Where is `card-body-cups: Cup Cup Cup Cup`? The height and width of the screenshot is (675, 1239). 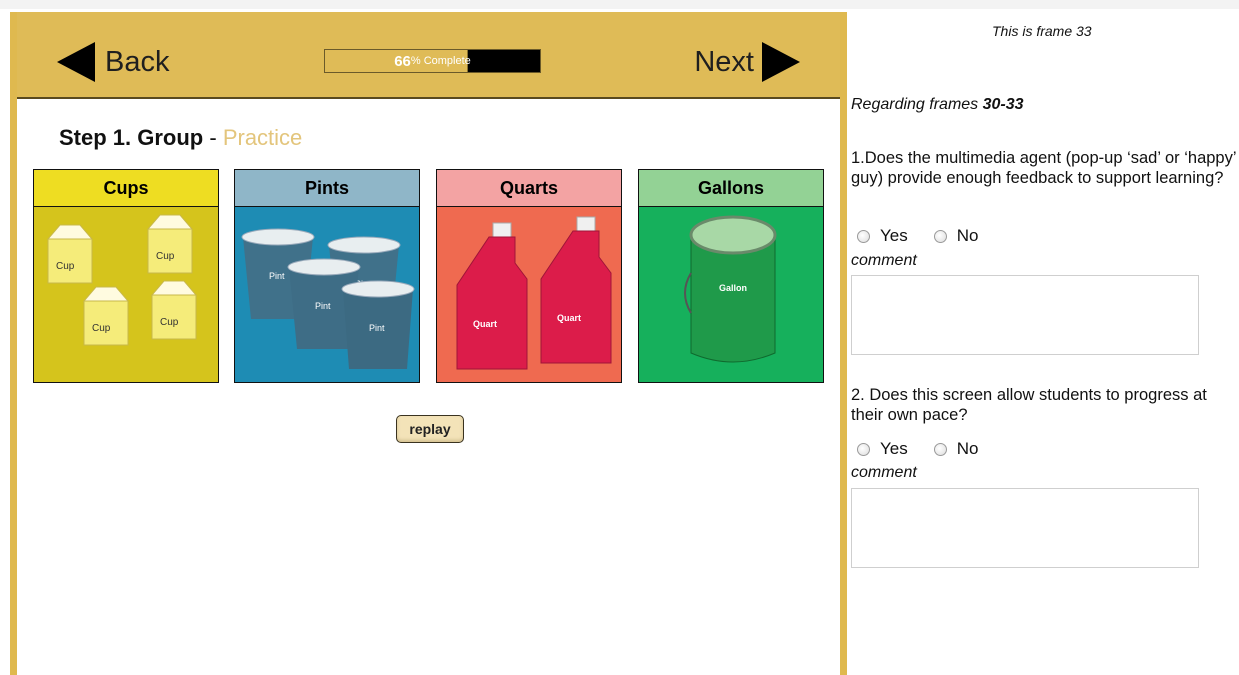 card-body-cups: Cup Cup Cup Cup is located at coordinates (126, 294).